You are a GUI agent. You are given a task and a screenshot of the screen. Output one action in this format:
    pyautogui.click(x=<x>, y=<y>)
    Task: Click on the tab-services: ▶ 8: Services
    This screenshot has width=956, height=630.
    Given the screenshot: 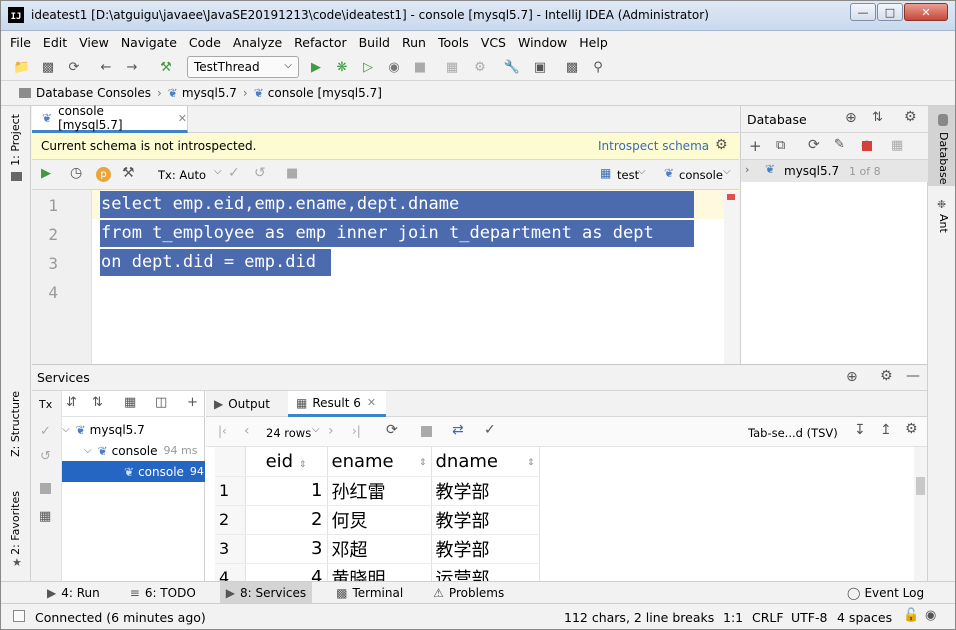 What is the action you would take?
    pyautogui.click(x=266, y=592)
    